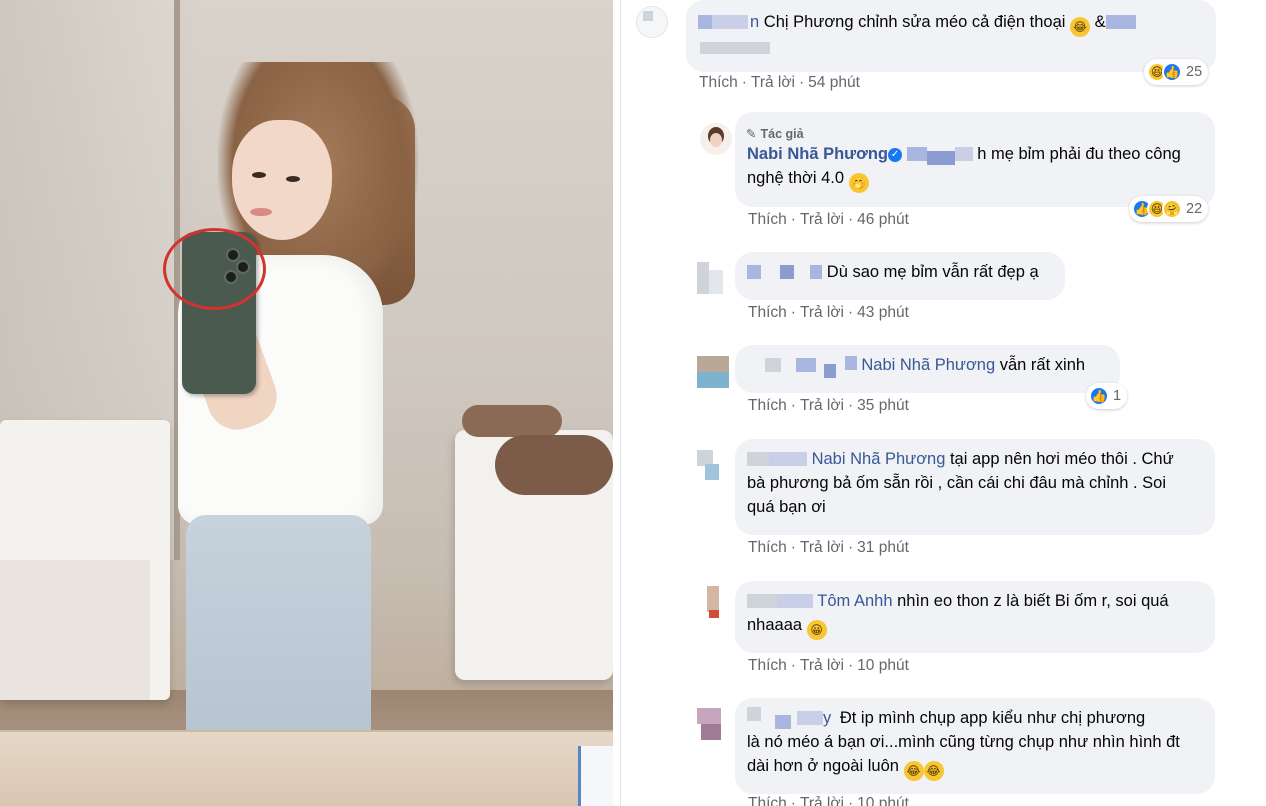 The width and height of the screenshot is (1266, 806). I want to click on author-badge: ✎ Tác giả, so click(775, 134).